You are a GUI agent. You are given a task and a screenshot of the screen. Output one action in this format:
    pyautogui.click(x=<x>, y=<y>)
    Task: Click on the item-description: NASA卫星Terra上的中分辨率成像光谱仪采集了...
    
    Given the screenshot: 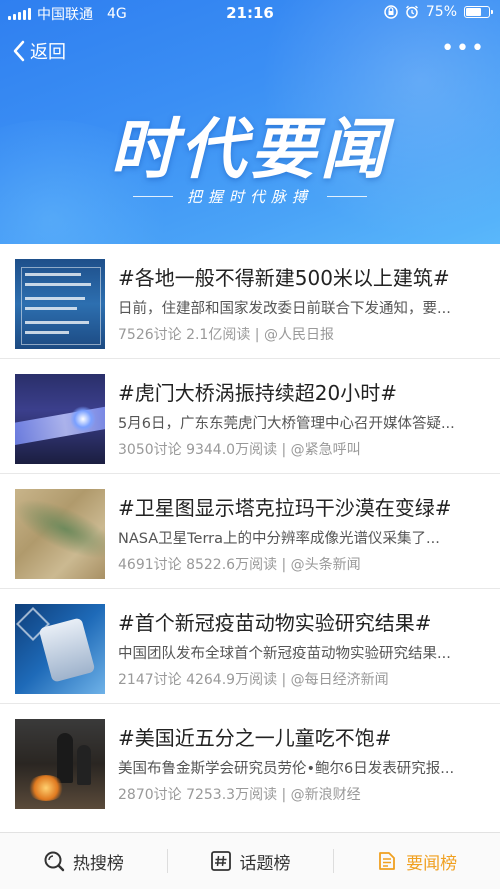 What is the action you would take?
    pyautogui.click(x=279, y=539)
    